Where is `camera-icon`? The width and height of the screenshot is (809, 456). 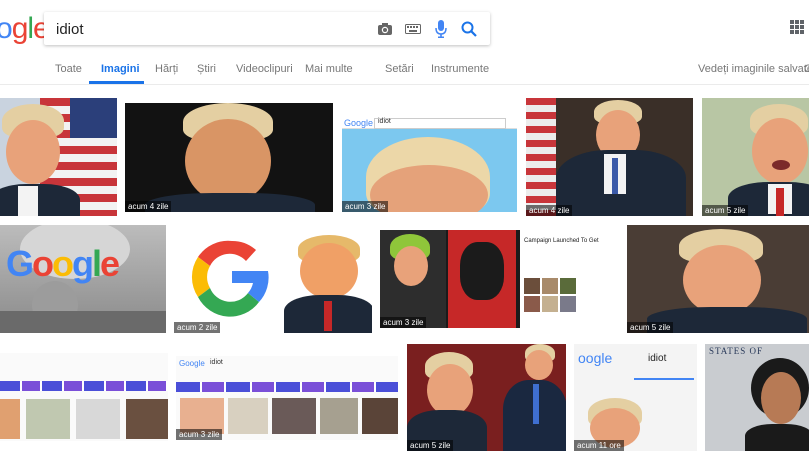
camera-icon is located at coordinates (385, 29).